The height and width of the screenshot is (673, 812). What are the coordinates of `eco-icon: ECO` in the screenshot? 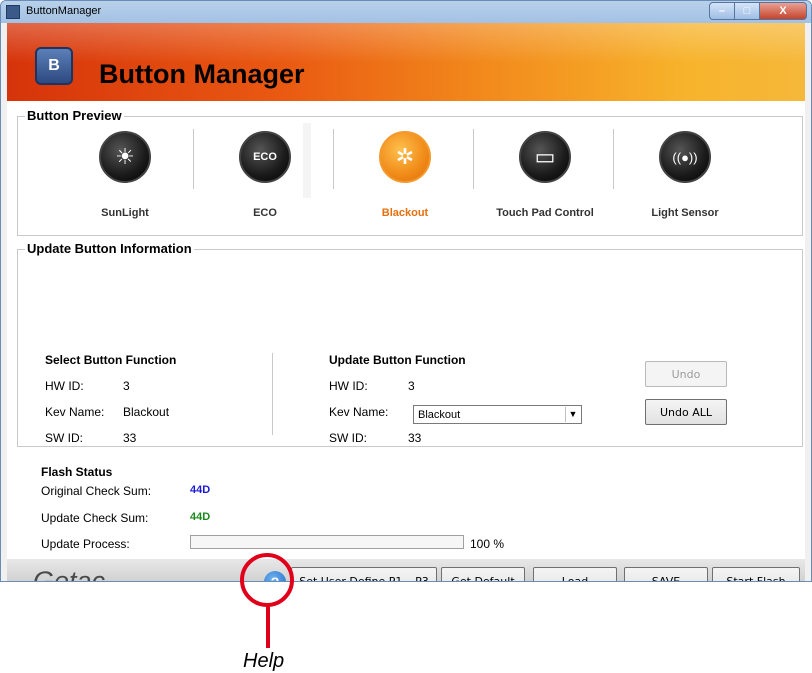 It's located at (265, 157).